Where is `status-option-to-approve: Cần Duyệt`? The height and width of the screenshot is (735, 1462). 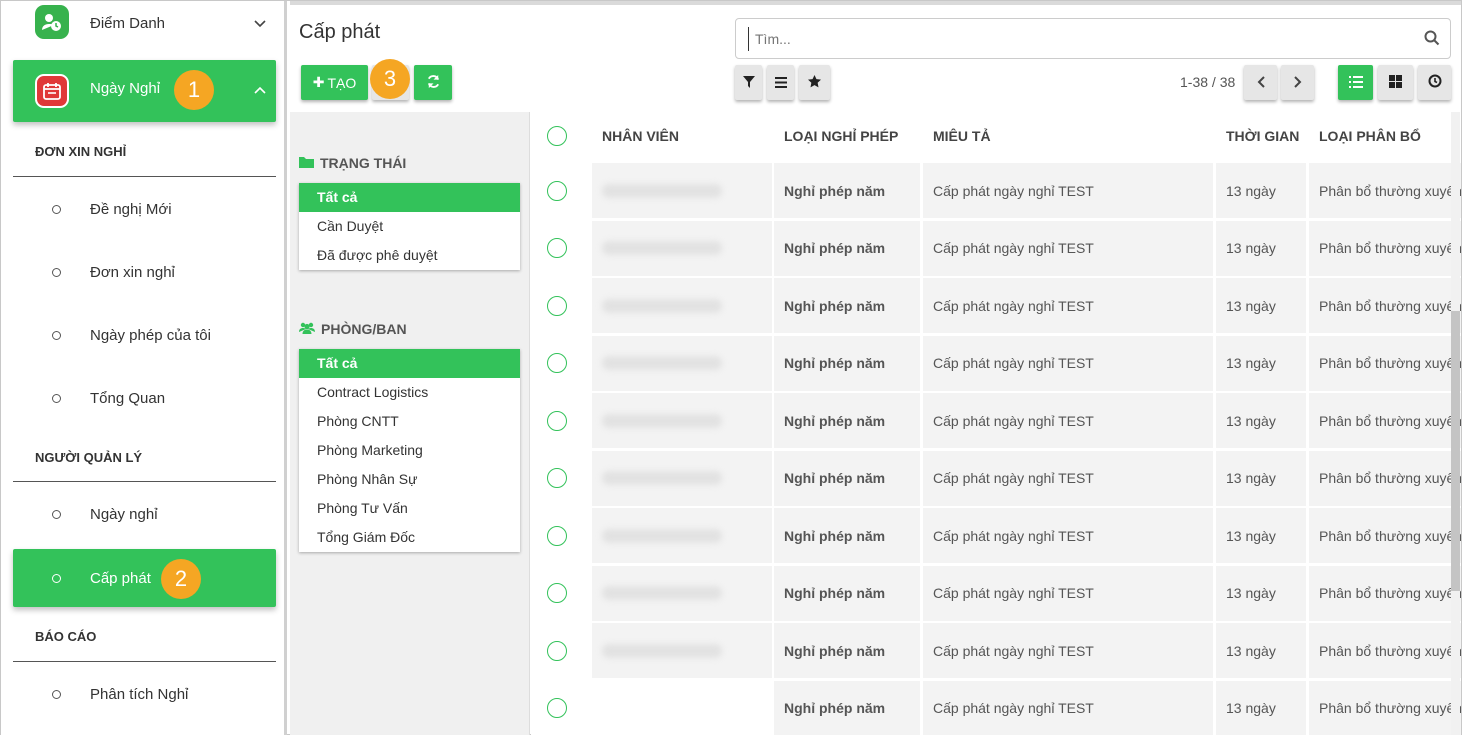 status-option-to-approve: Cần Duyệt is located at coordinates (409, 226).